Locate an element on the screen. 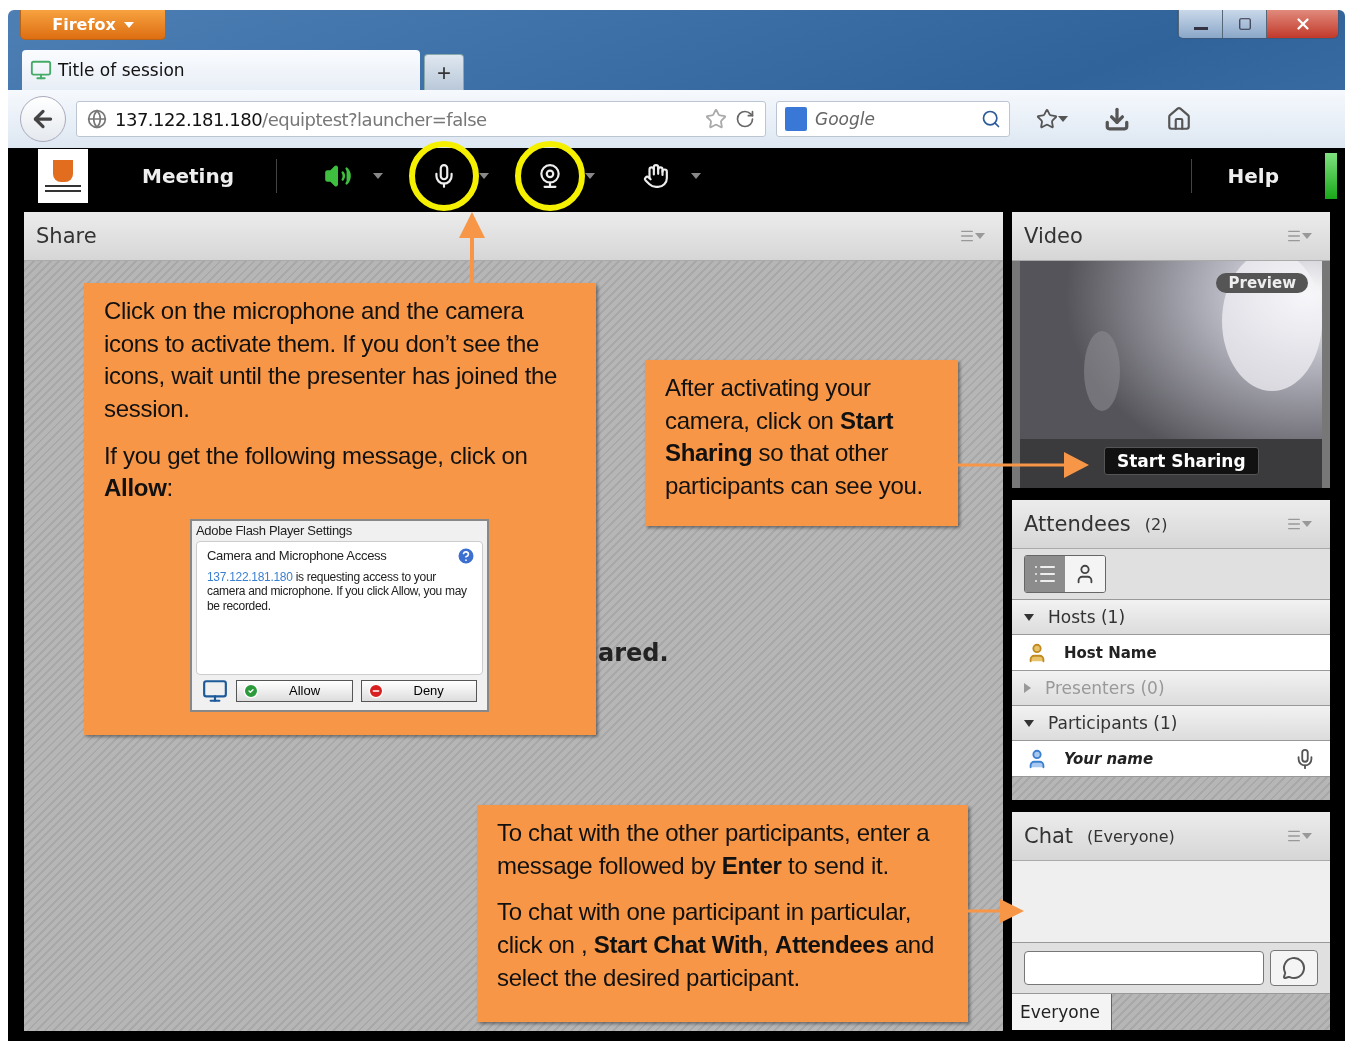  attendee-name: Host Name is located at coordinates (1110, 652).